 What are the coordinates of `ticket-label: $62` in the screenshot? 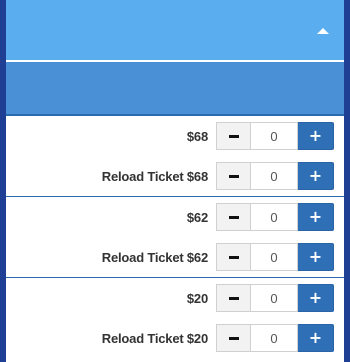 It's located at (197, 217).